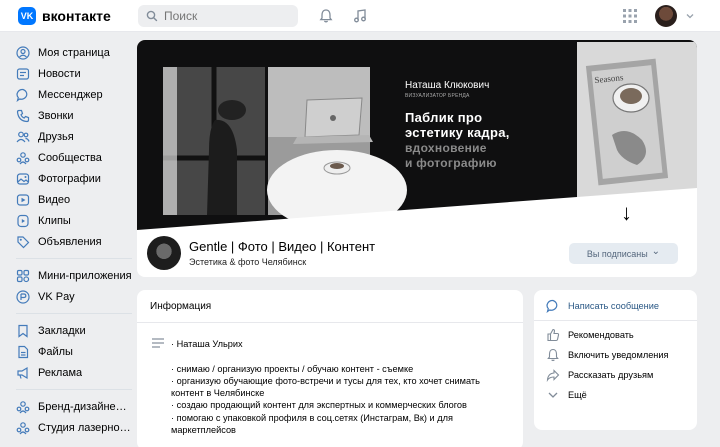 The width and height of the screenshot is (720, 447). Describe the element at coordinates (218, 393) in the screenshot. I see `info-line: контент в Челябинске` at that location.